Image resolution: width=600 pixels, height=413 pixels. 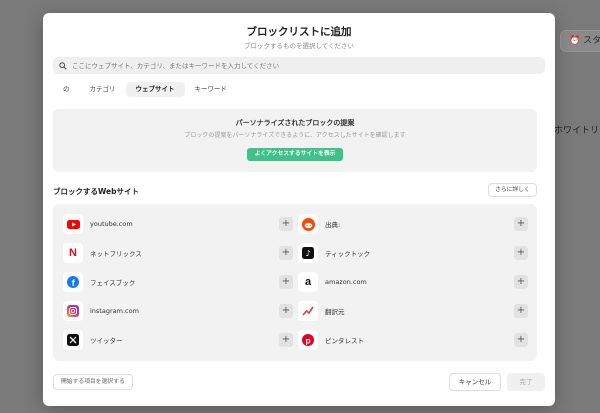 I want to click on site-item-facebook: f フェイスブック +, so click(x=178, y=282).